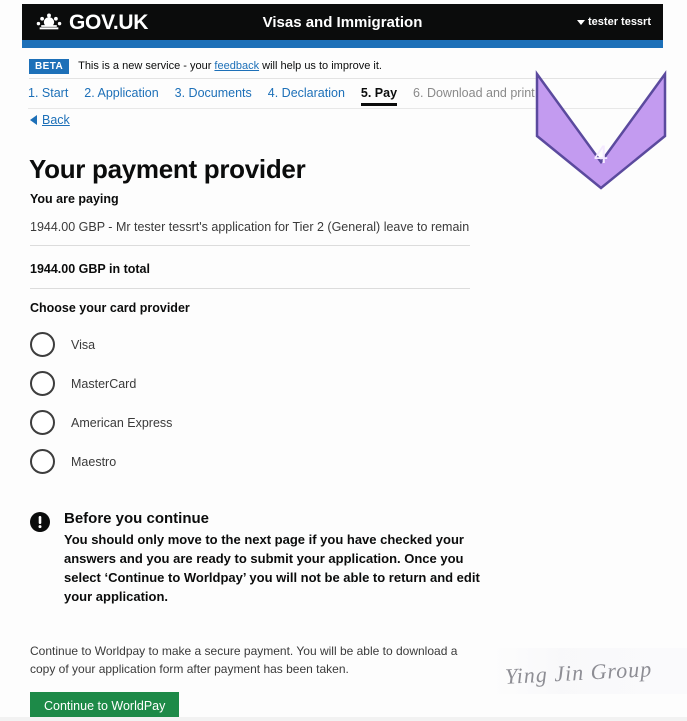 This screenshot has height=721, width=687. Describe the element at coordinates (42, 383) in the screenshot. I see `radio-circle-mastercard` at that location.